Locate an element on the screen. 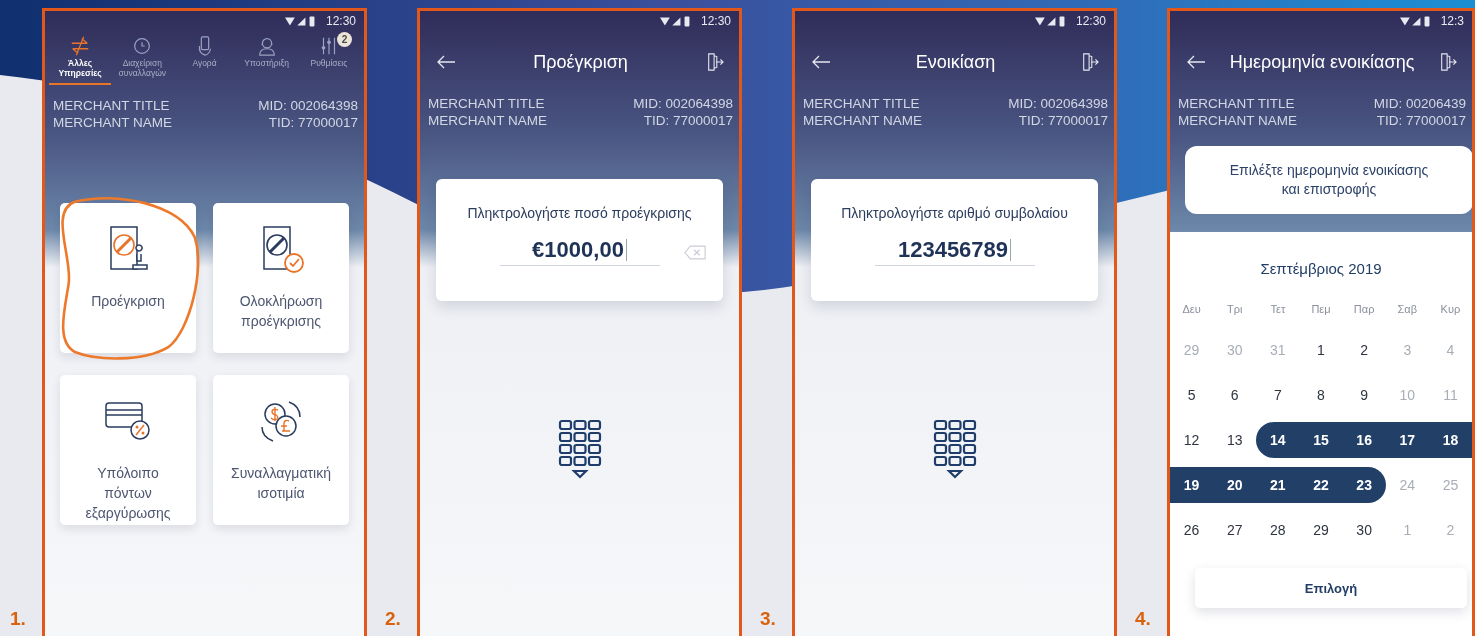 This screenshot has height=636, width=1475. service-tile: Ολοκλήρωση προέγκρισης is located at coordinates (281, 277).